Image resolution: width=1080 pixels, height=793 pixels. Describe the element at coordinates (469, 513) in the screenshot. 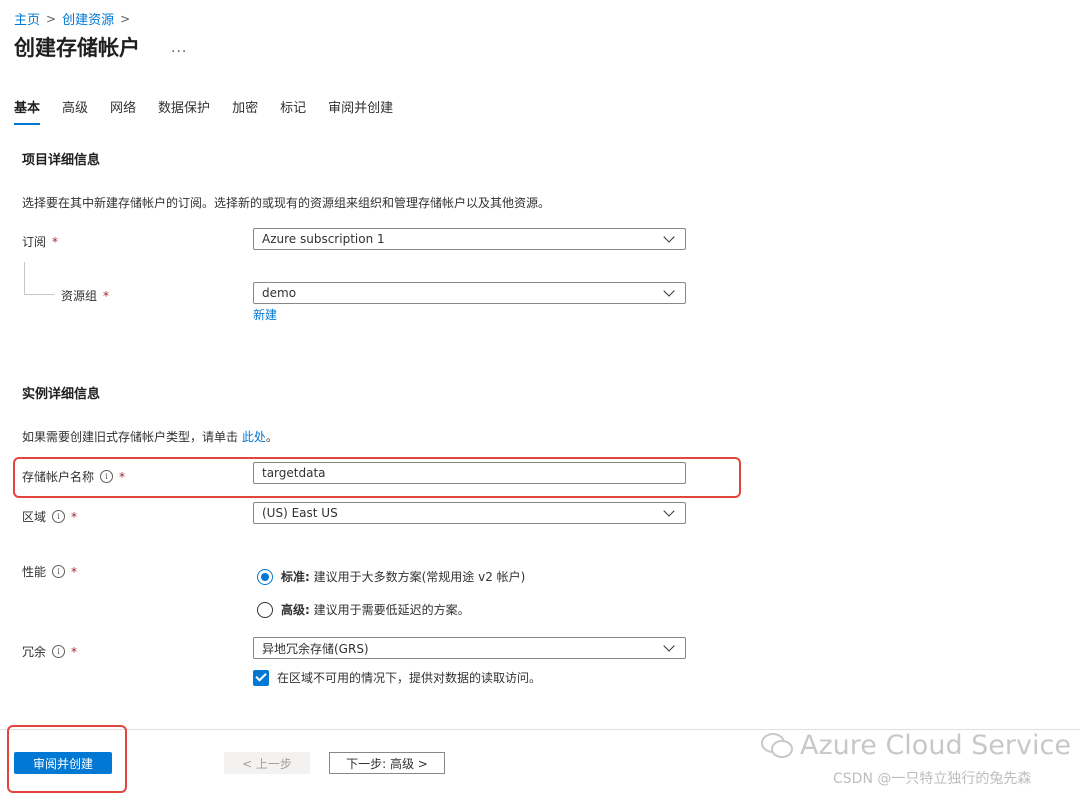

I see `region-dropdown: (US) East US` at that location.